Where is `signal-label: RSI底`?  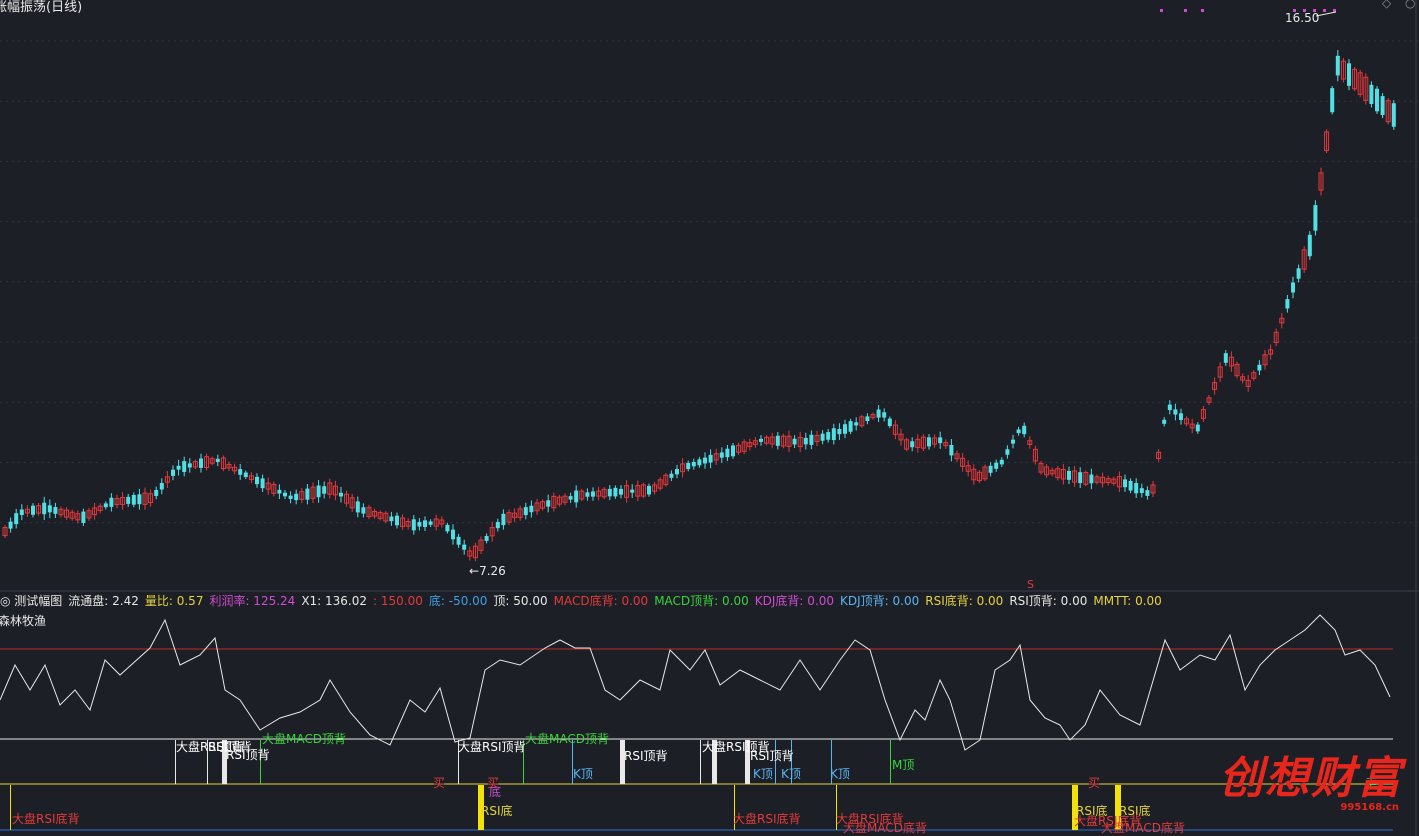 signal-label: RSI底 is located at coordinates (497, 811).